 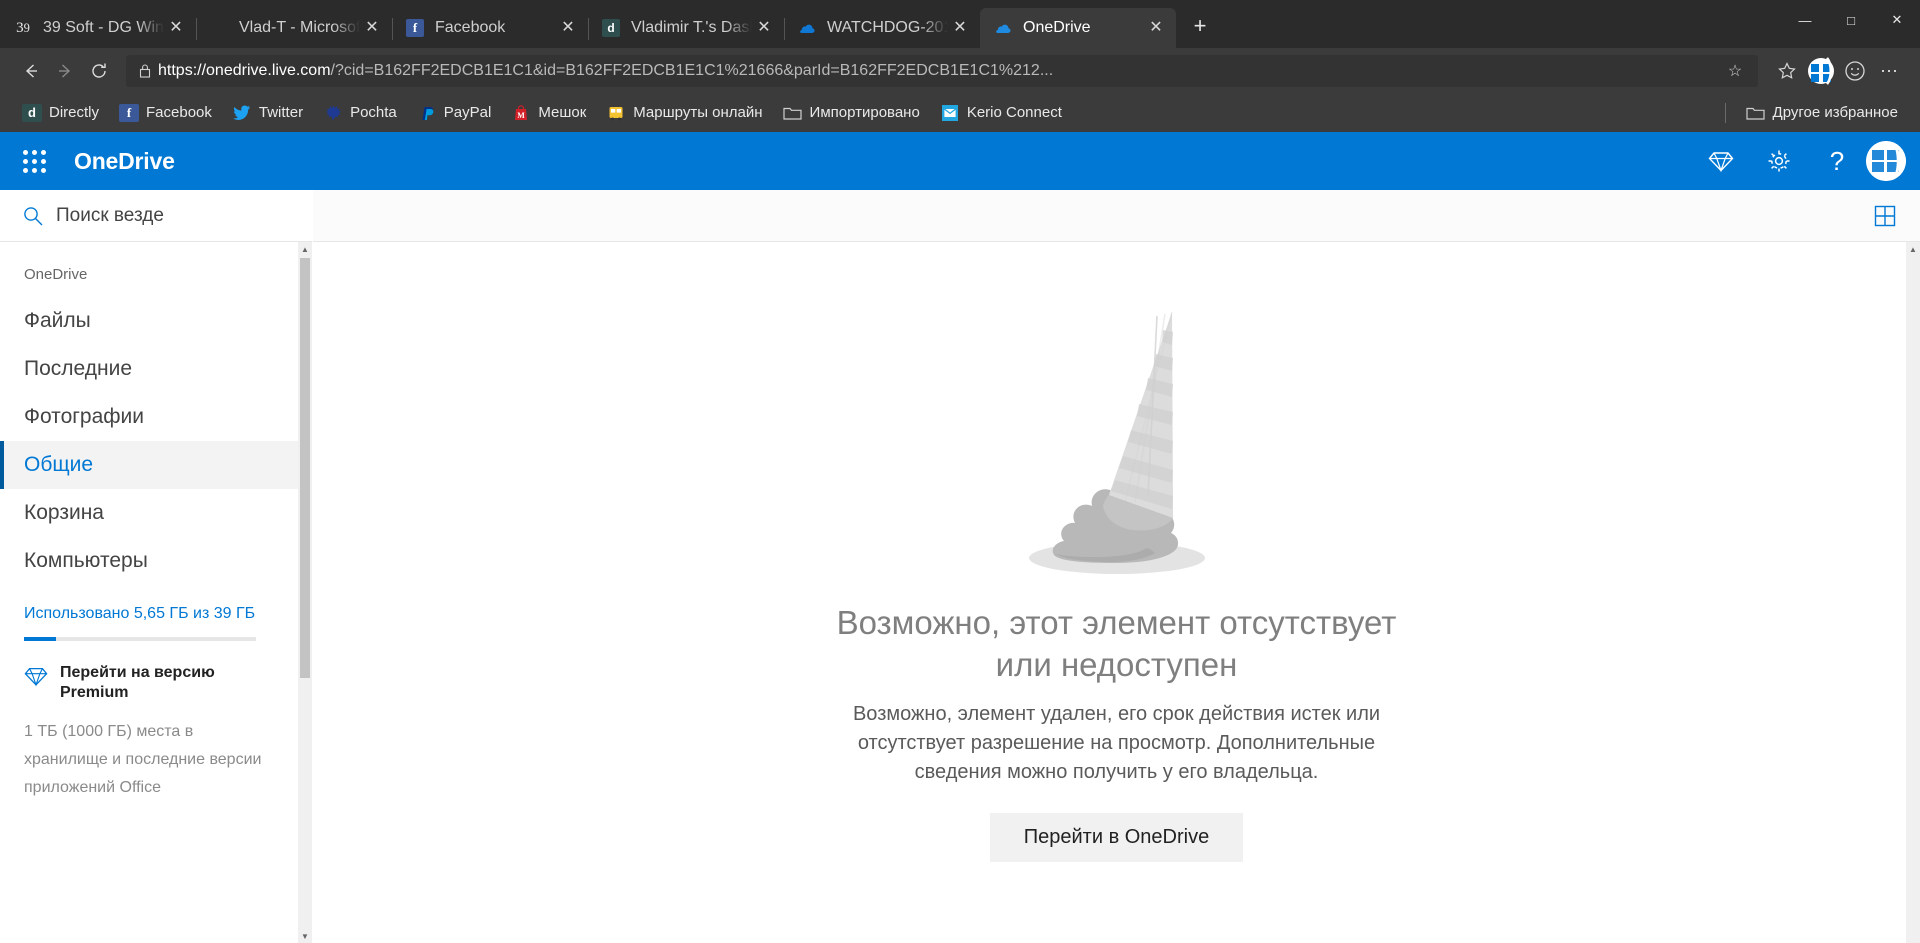 What do you see at coordinates (1835, 112) in the screenshot?
I see `bookmark-label: Другое избранное` at bounding box center [1835, 112].